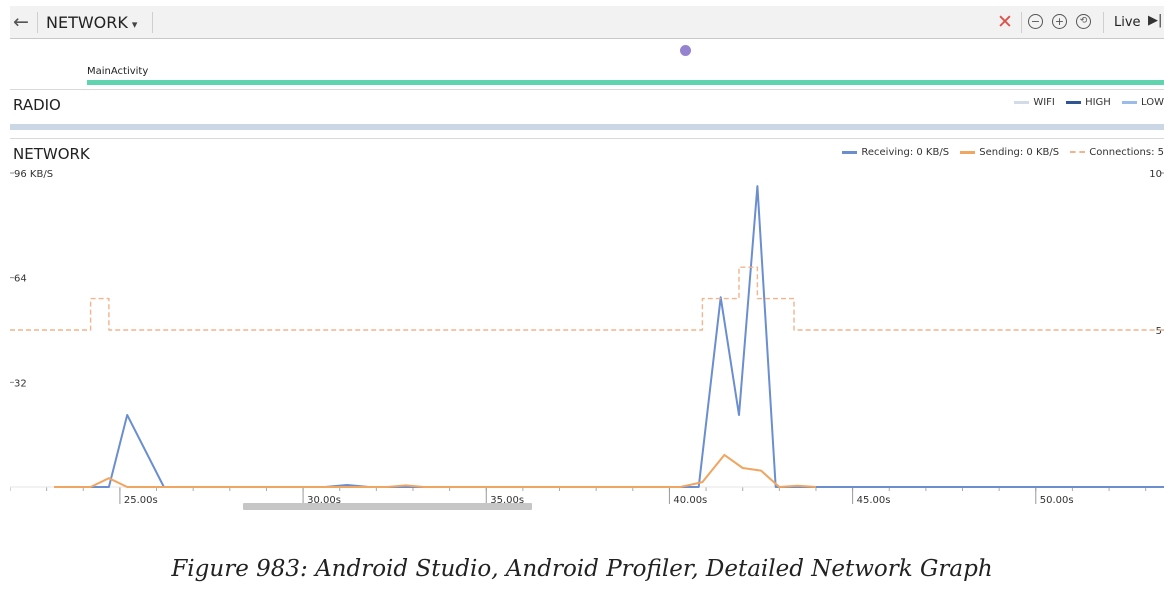 The image size is (1164, 599). Describe the element at coordinates (20, 383) in the screenshot. I see `y-tick-label-left: 32` at that location.